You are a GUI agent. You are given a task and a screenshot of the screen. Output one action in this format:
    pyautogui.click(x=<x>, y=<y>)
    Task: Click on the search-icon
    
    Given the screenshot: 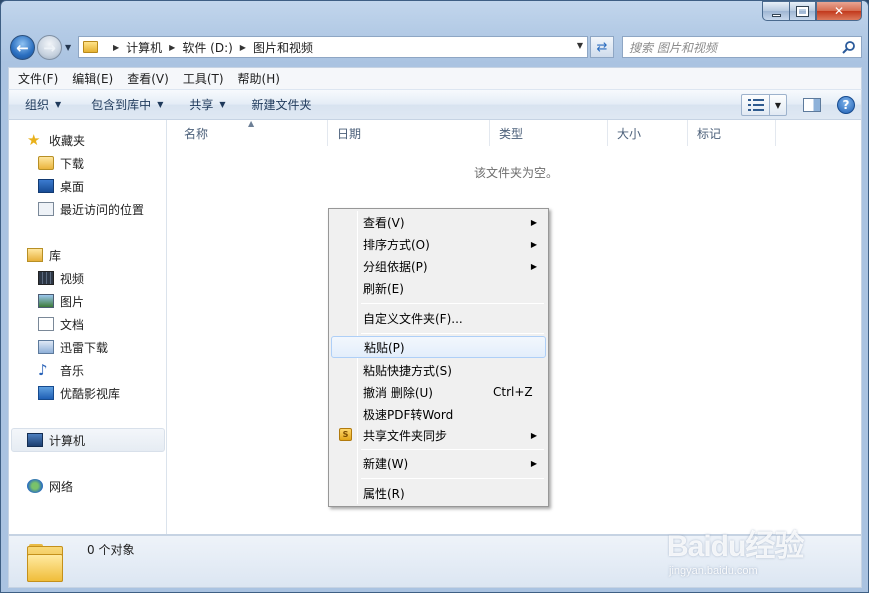 What is the action you would take?
    pyautogui.click(x=849, y=47)
    